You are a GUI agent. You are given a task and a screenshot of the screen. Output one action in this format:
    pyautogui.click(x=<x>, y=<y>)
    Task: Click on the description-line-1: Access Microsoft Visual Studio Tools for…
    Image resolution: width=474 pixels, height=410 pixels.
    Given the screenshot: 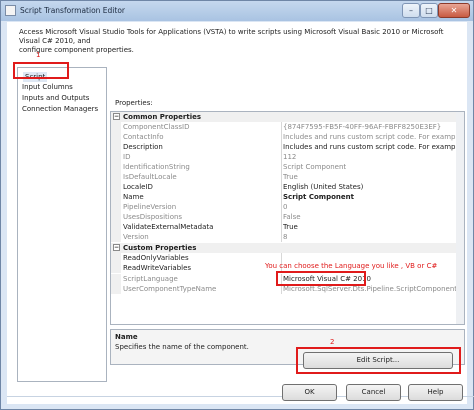 What is the action you would take?
    pyautogui.click(x=231, y=36)
    